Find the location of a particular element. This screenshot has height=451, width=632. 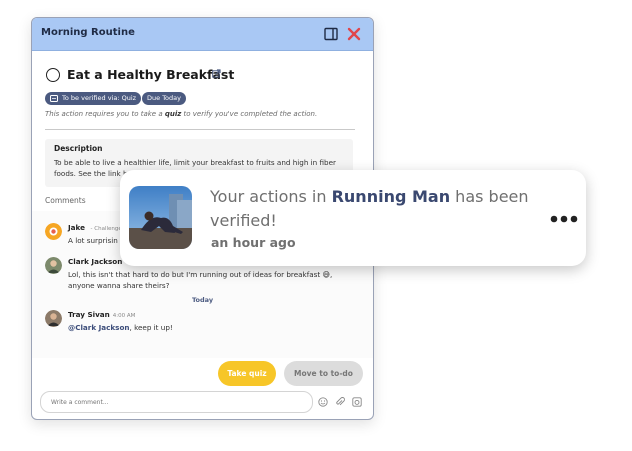

sidebar-toggle-icon is located at coordinates (331, 34).